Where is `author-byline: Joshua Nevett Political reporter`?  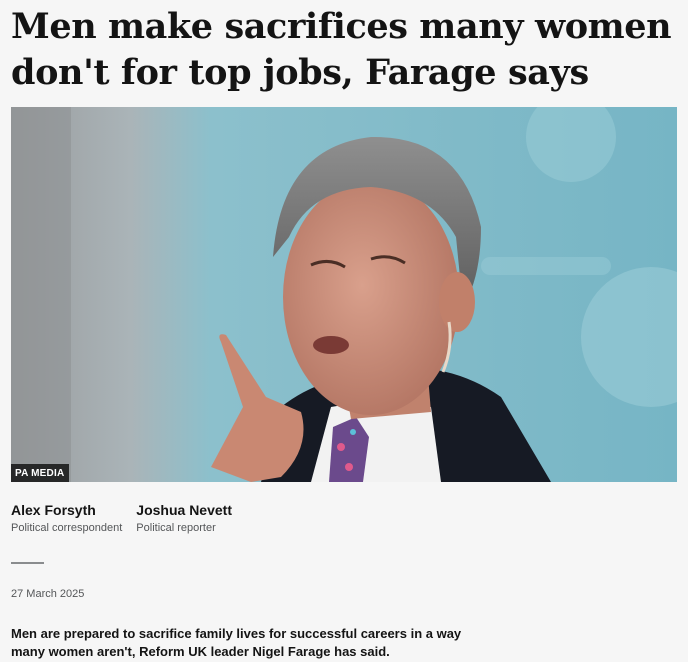 author-byline: Joshua Nevett Political reporter is located at coordinates (184, 518).